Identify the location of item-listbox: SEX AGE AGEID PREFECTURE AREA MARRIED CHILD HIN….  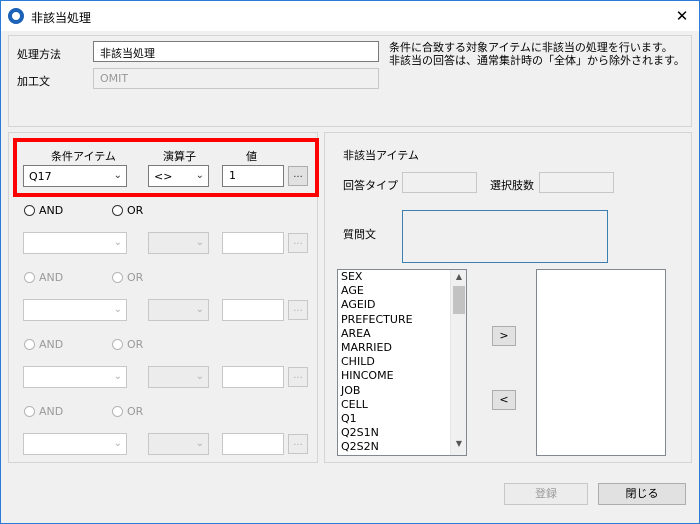
(402, 362).